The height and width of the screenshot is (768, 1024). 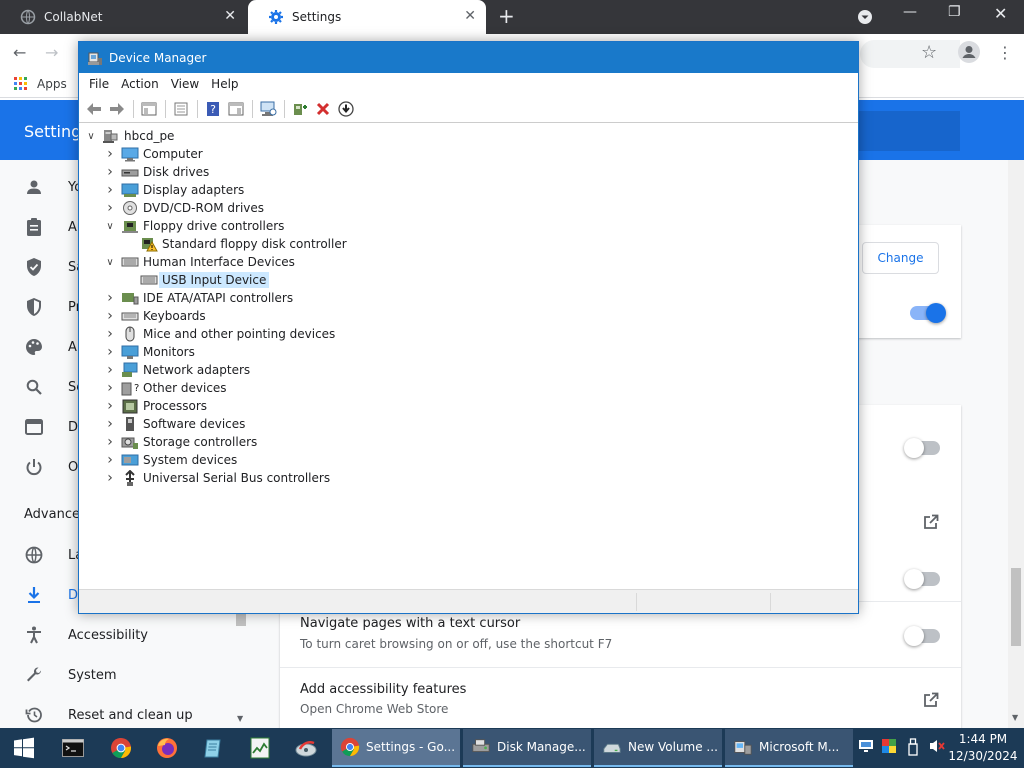 What do you see at coordinates (922, 579) in the screenshot?
I see `focus-highlight-toggle` at bounding box center [922, 579].